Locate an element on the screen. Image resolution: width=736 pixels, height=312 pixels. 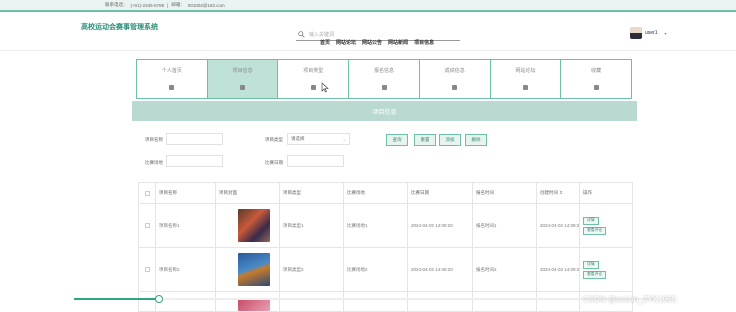
chat-icon is located at coordinates (525, 87).